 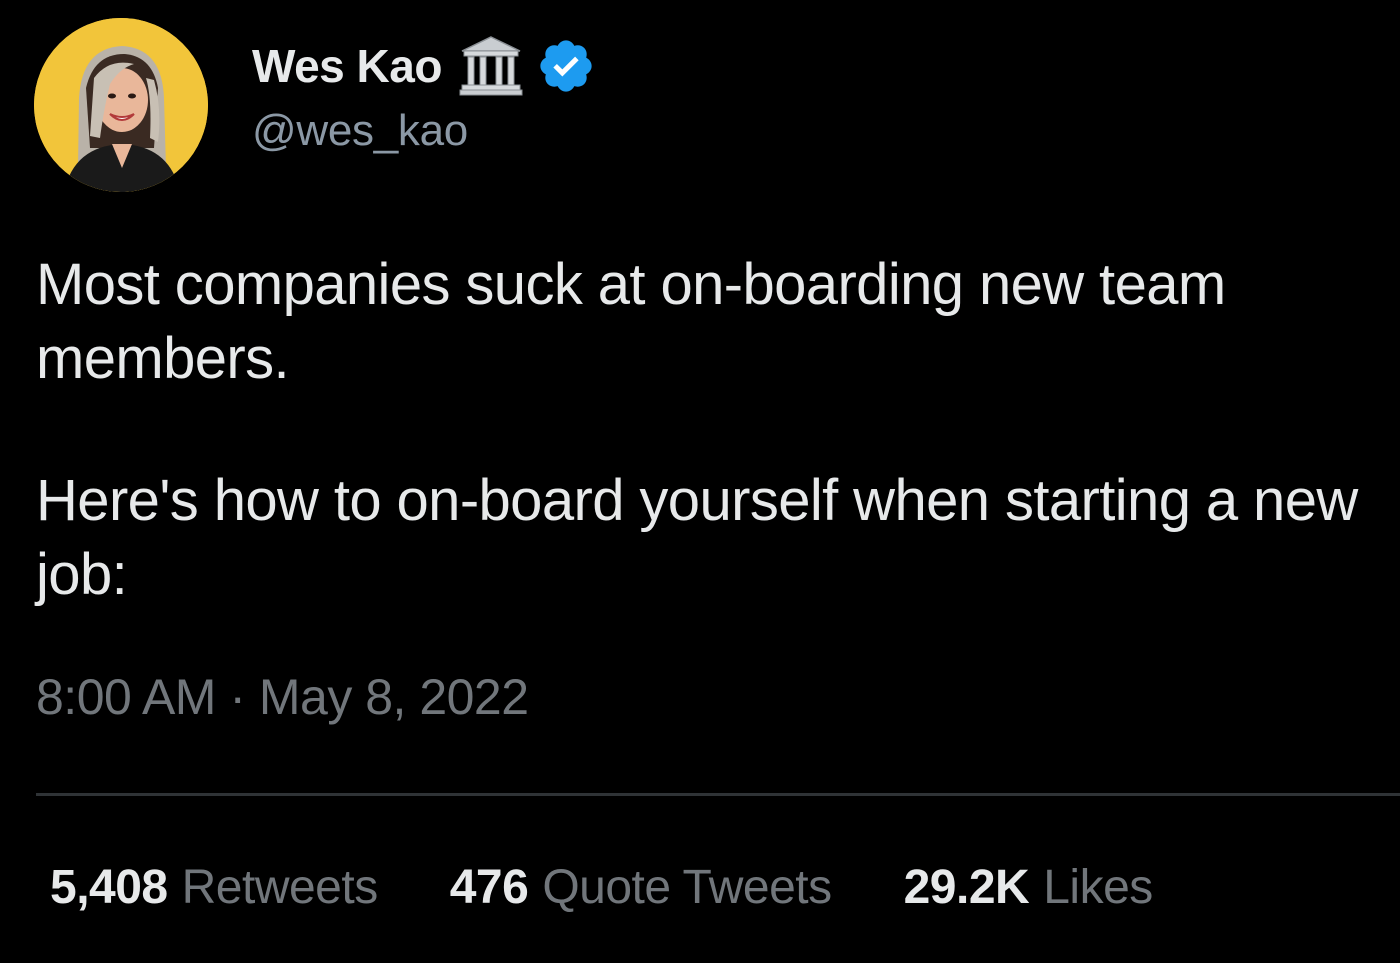 What do you see at coordinates (489, 887) in the screenshot?
I see `quote-tweets-count: 476` at bounding box center [489, 887].